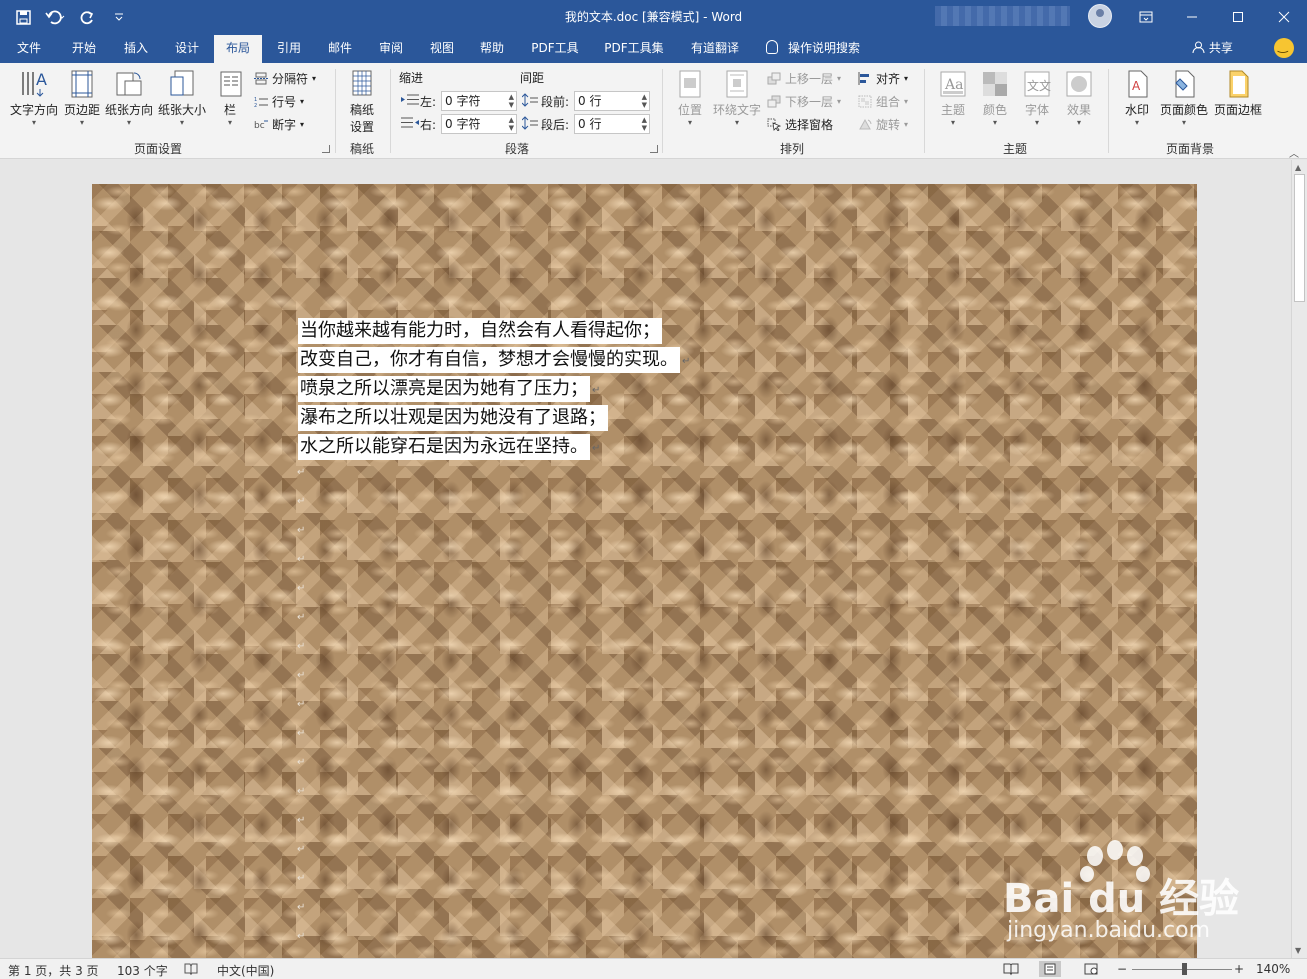 The width and height of the screenshot is (1307, 979). Describe the element at coordinates (1299, 559) in the screenshot. I see `vertical-scrollbar: ▲ ▼` at that location.